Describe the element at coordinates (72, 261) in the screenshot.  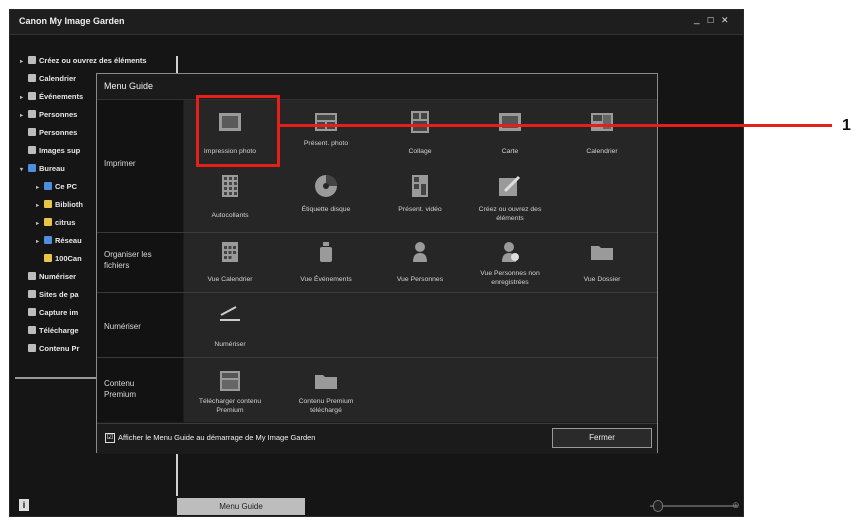
I see `tree-item-100canon: 100Can` at that location.